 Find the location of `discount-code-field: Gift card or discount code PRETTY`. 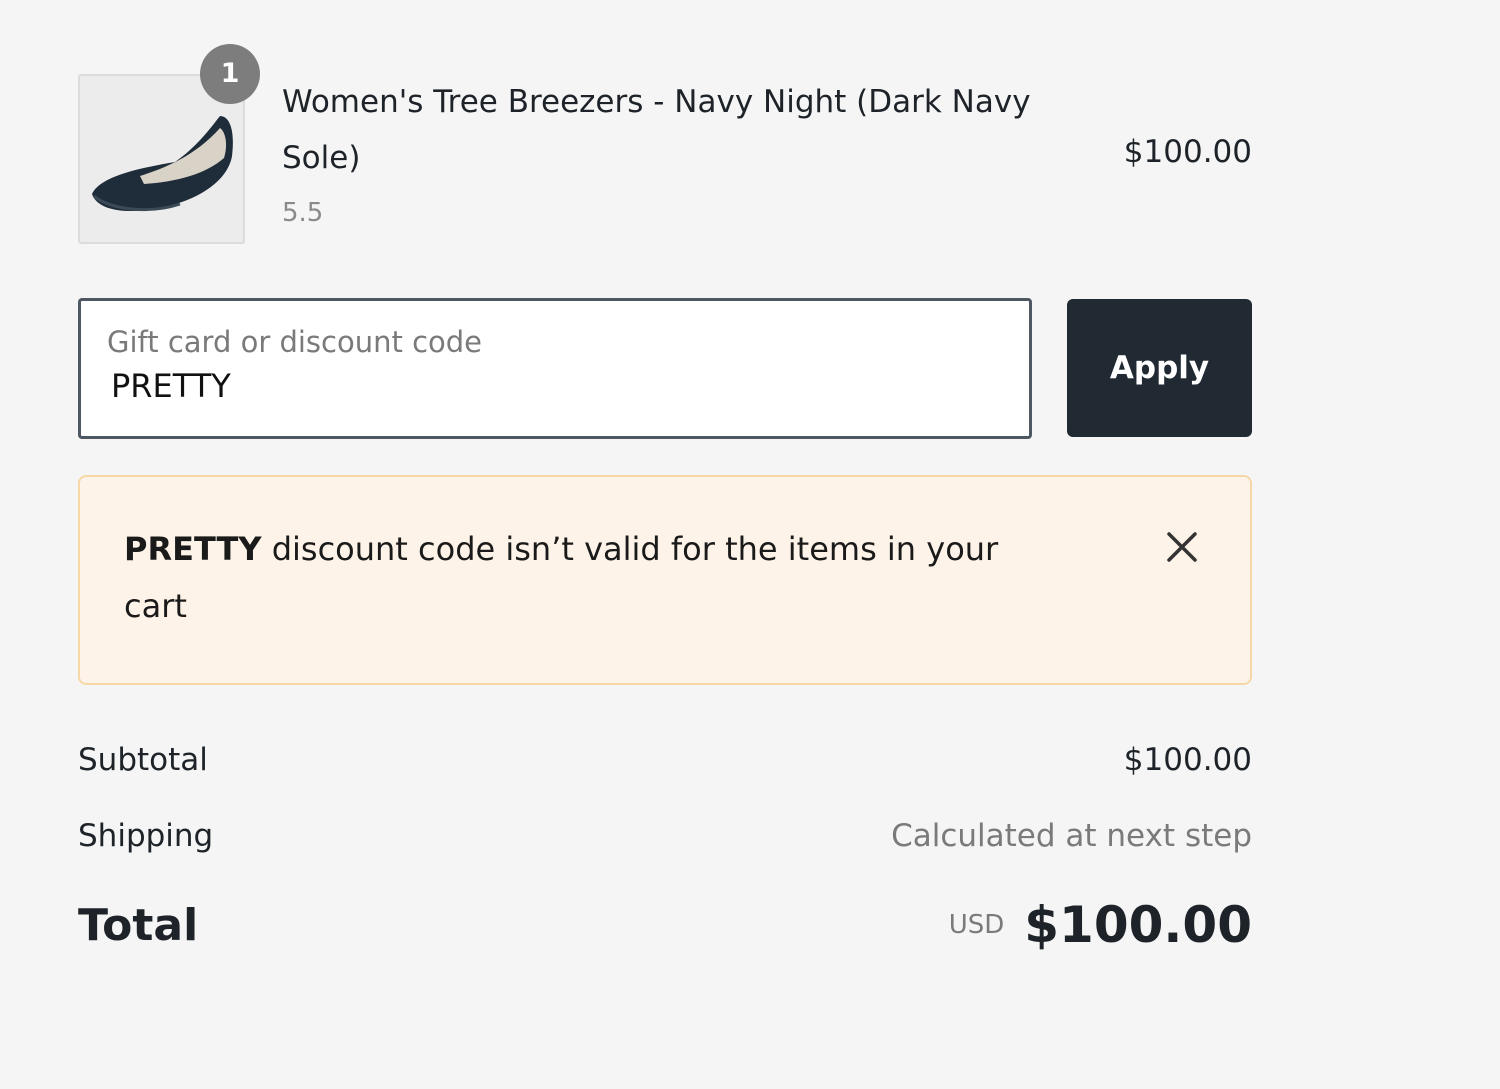

discount-code-field: Gift card or discount code PRETTY is located at coordinates (555, 368).